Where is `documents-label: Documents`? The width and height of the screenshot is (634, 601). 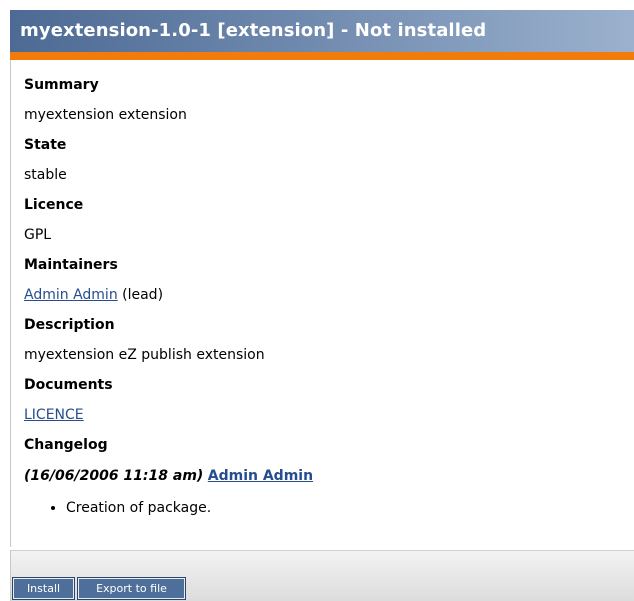
documents-label: Documents is located at coordinates (68, 385).